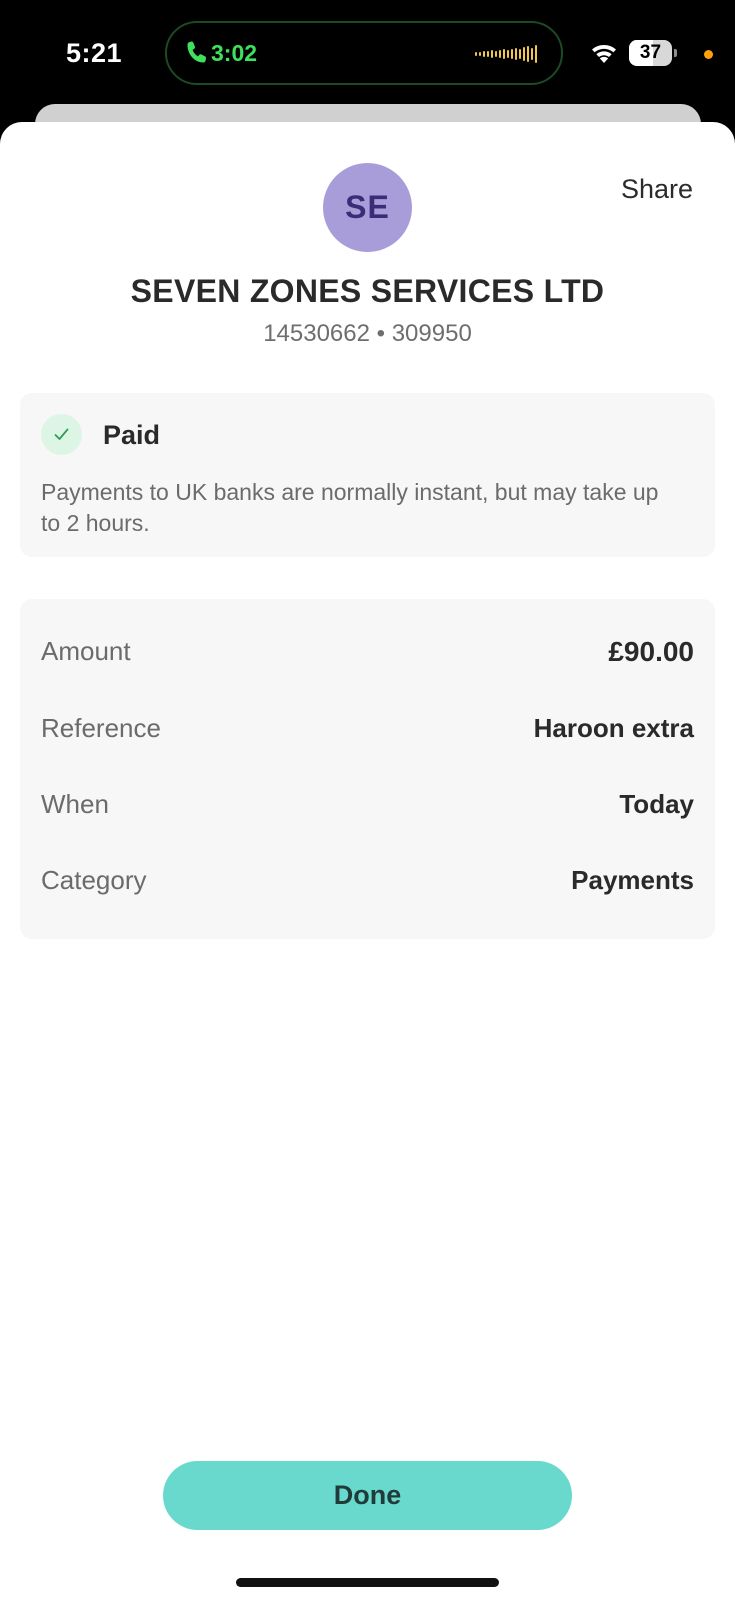 This screenshot has width=735, height=1600. I want to click on payment-status-title: Paid, so click(132, 435).